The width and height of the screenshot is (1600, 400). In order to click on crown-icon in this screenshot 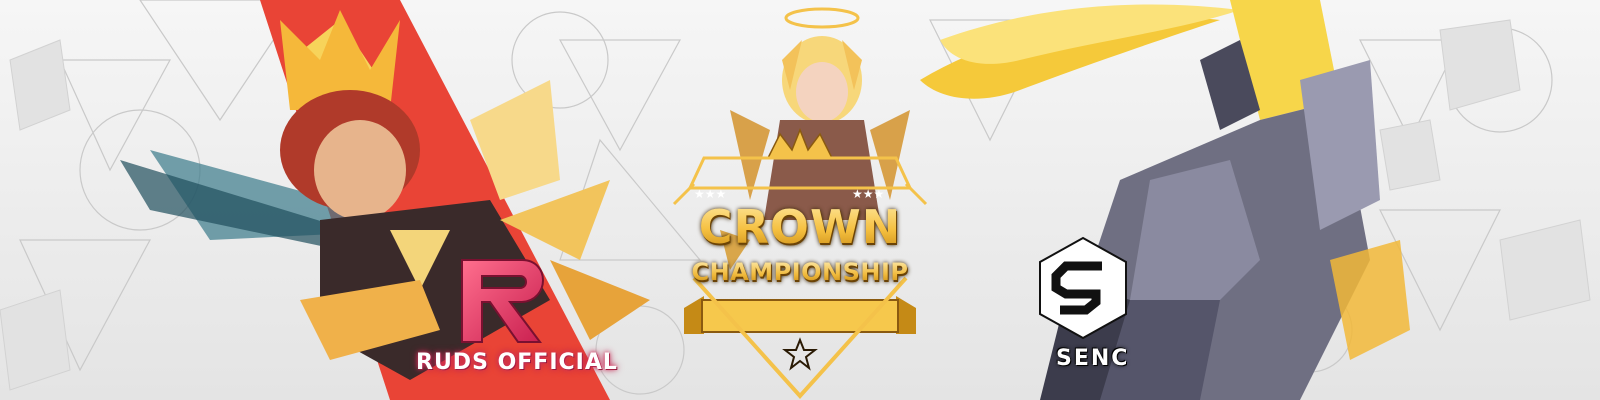, I will do `click(800, 143)`.